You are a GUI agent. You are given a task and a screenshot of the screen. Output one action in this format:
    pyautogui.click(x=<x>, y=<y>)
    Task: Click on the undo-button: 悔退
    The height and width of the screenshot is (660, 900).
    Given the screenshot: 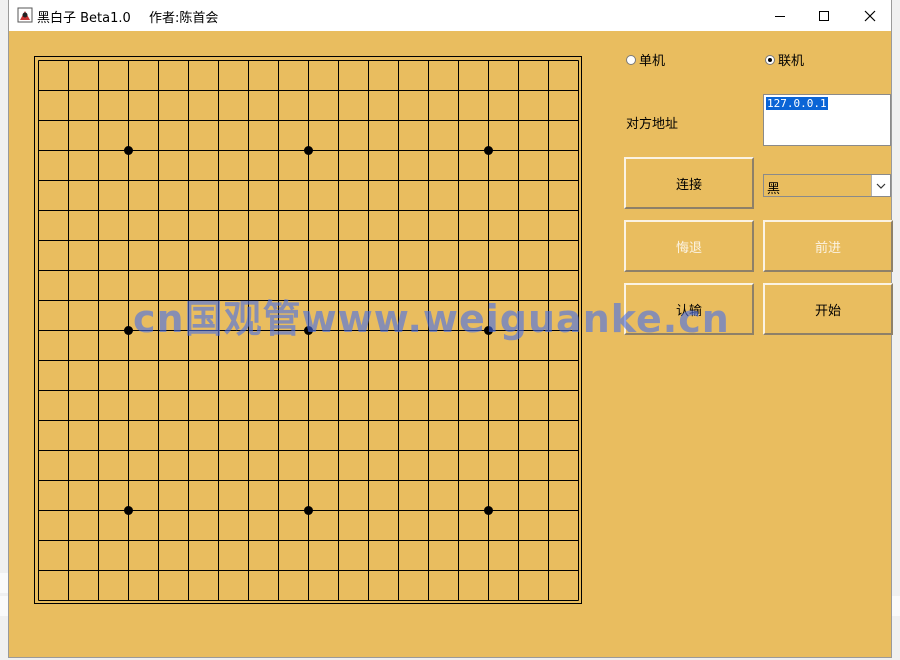 What is the action you would take?
    pyautogui.click(x=689, y=246)
    